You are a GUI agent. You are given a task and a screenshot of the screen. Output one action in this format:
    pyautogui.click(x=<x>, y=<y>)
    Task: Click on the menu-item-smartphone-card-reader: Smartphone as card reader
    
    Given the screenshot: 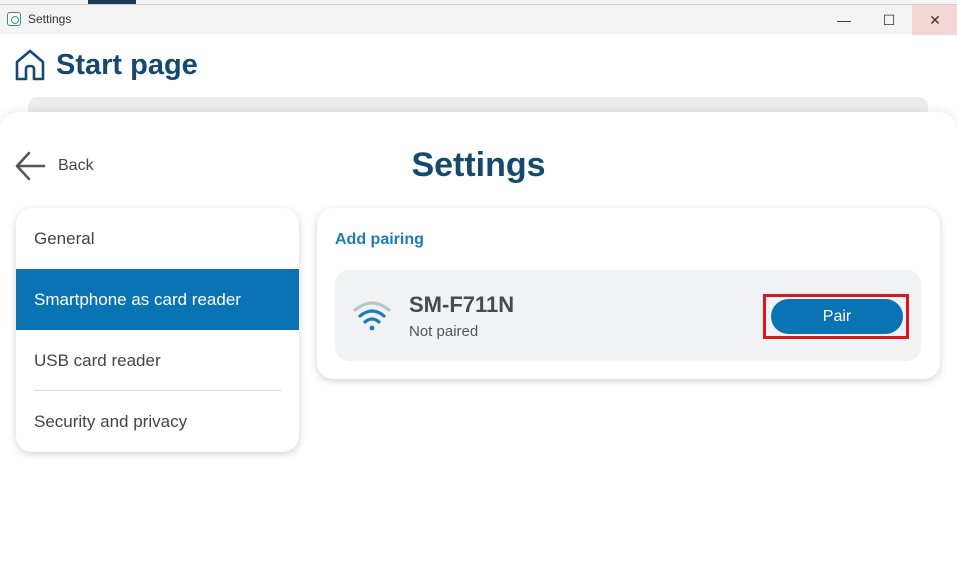 What is the action you would take?
    pyautogui.click(x=157, y=299)
    